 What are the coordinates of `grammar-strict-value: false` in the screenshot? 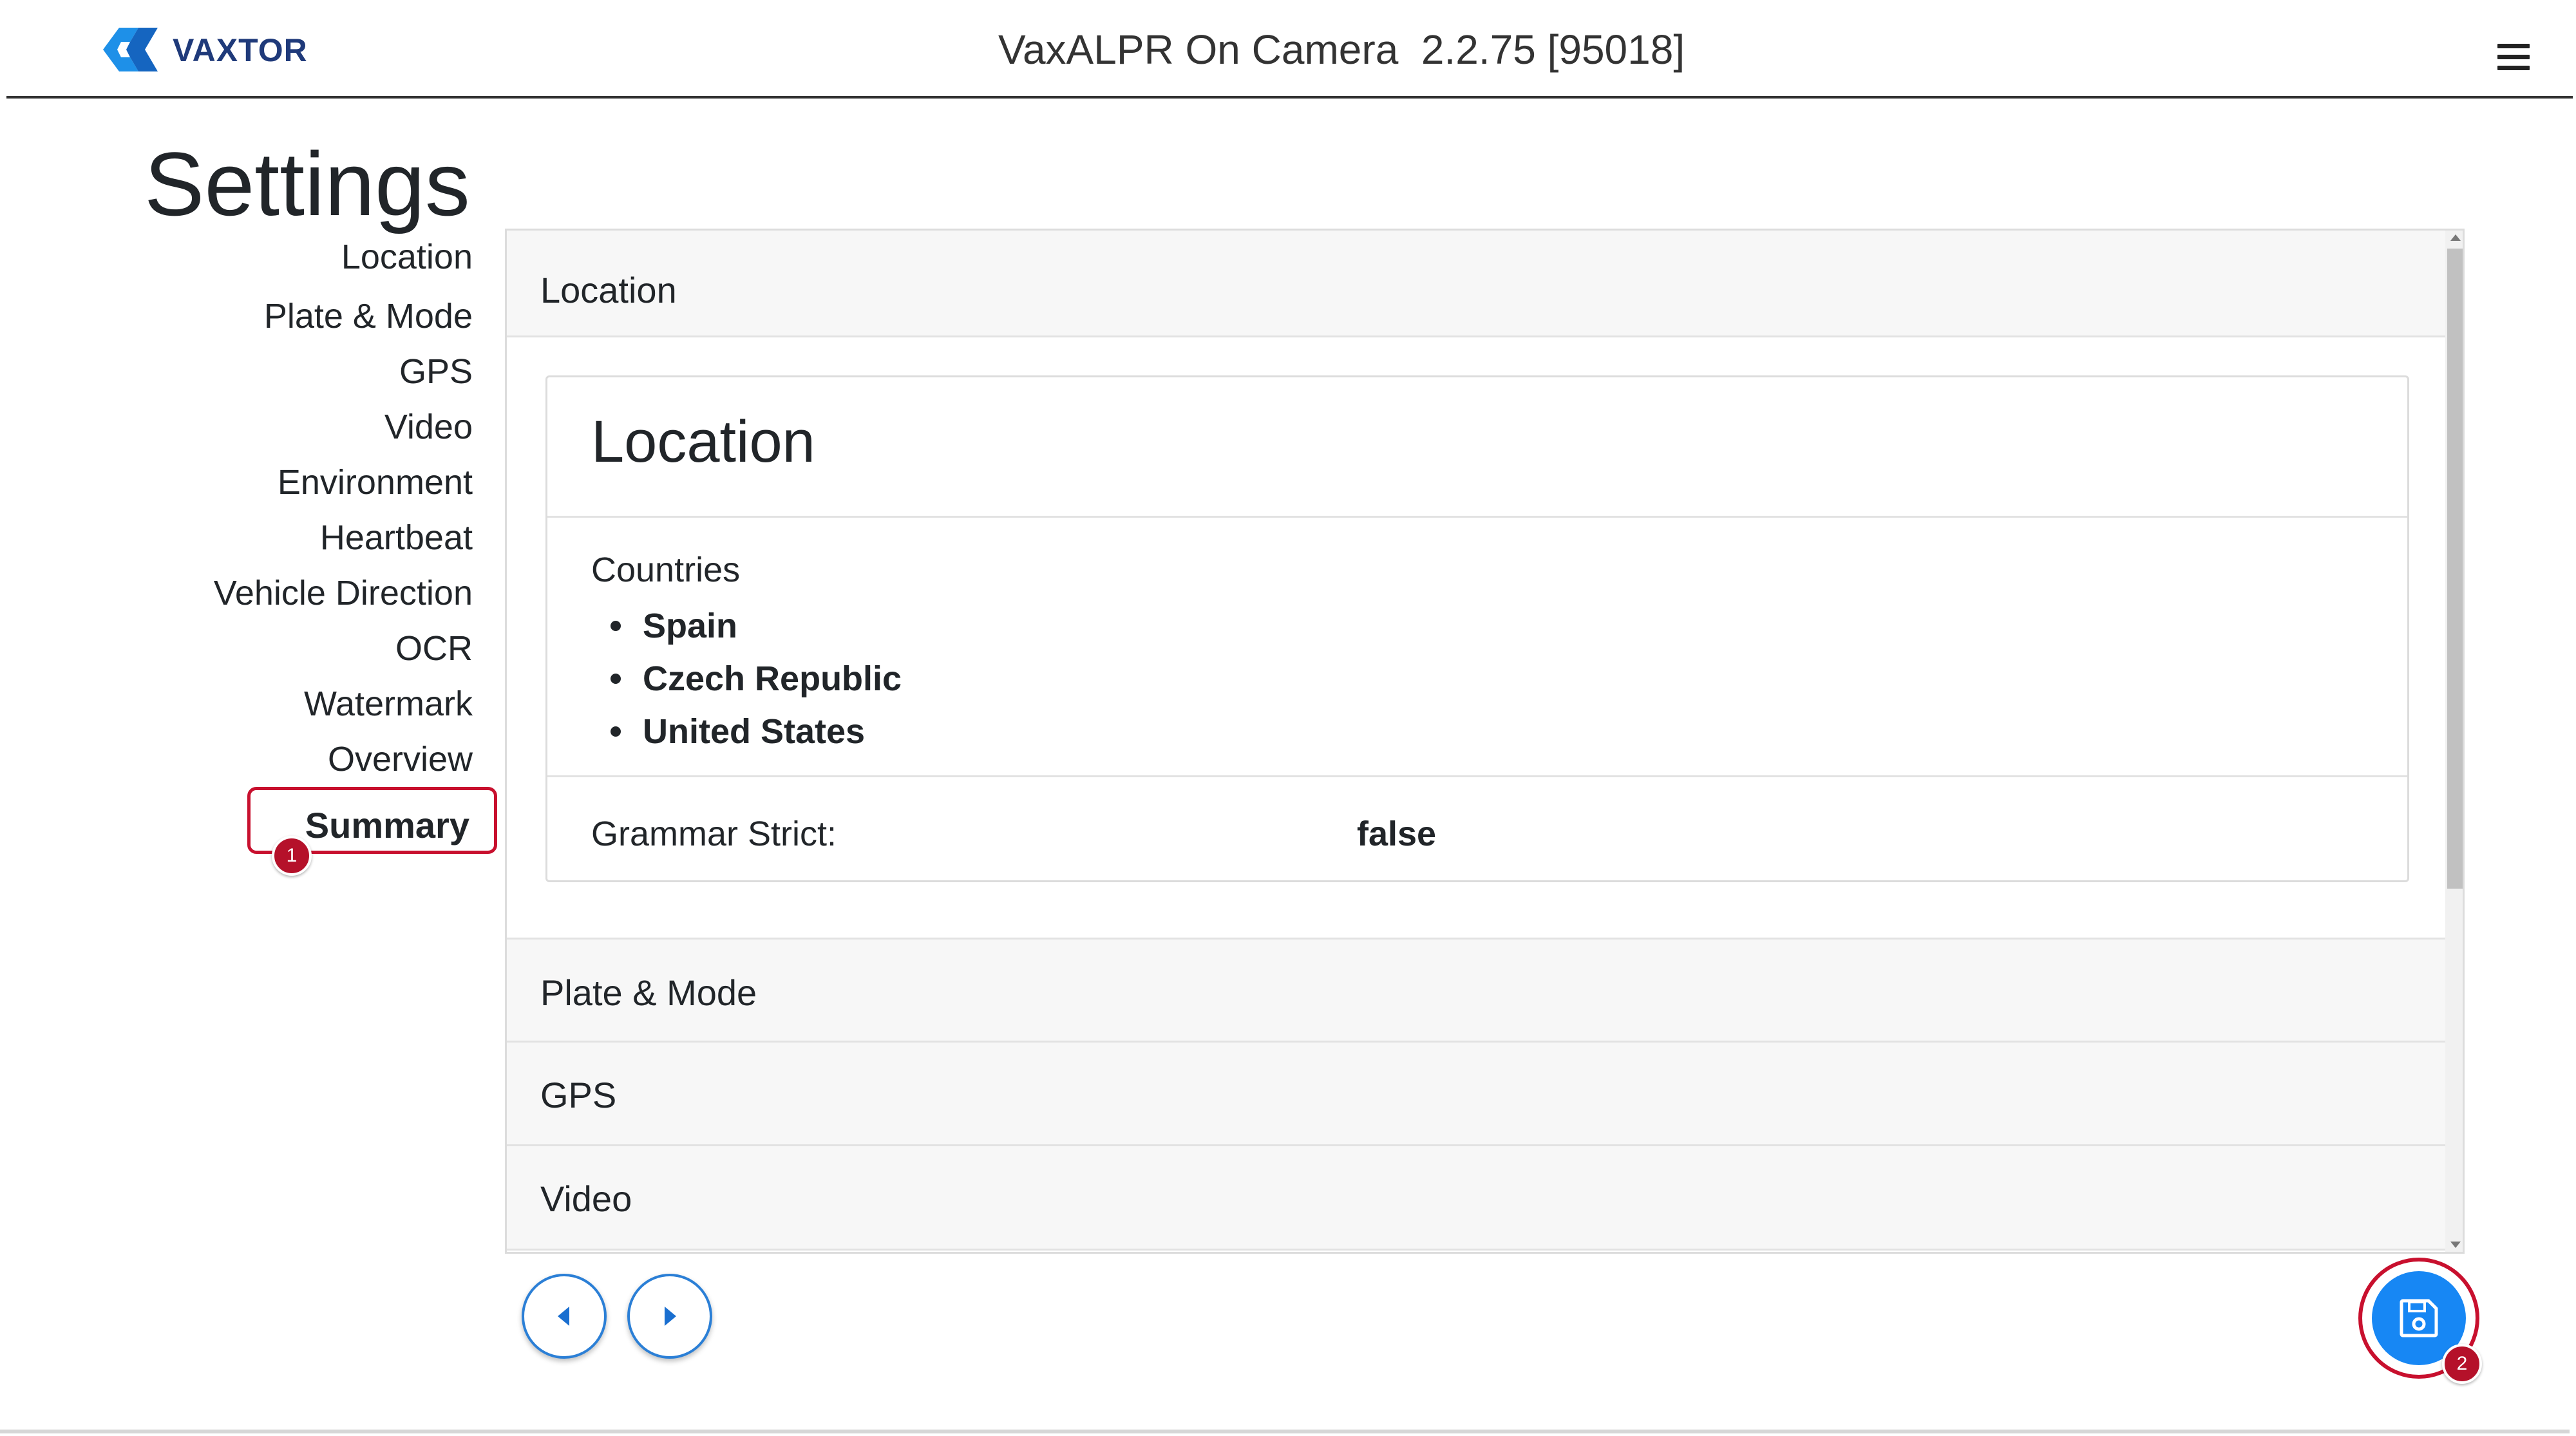 It's located at (1397, 834).